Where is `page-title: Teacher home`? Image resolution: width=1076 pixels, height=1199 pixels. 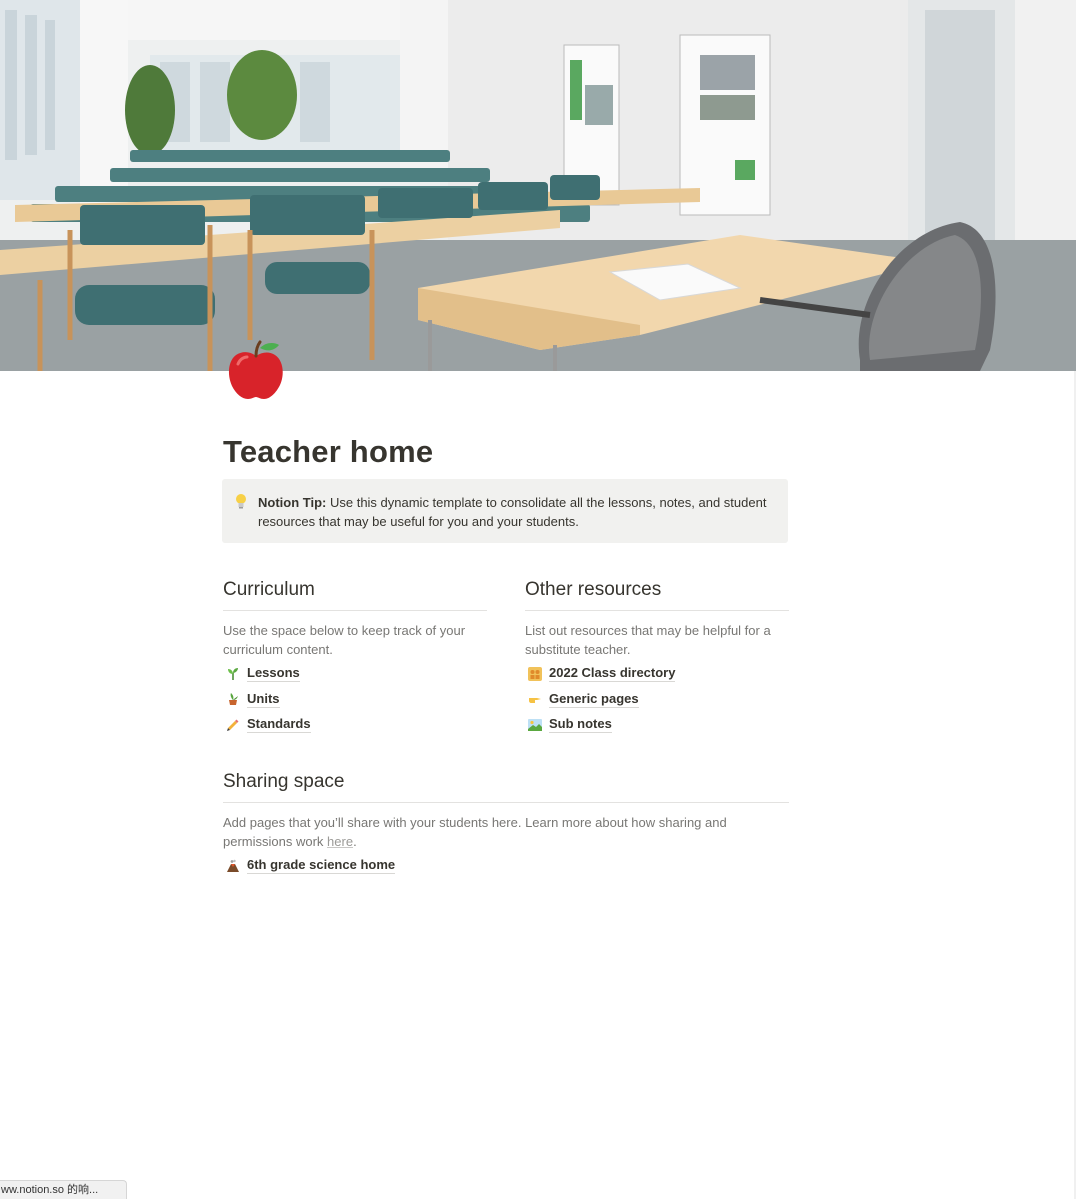
page-title: Teacher home is located at coordinates (506, 452).